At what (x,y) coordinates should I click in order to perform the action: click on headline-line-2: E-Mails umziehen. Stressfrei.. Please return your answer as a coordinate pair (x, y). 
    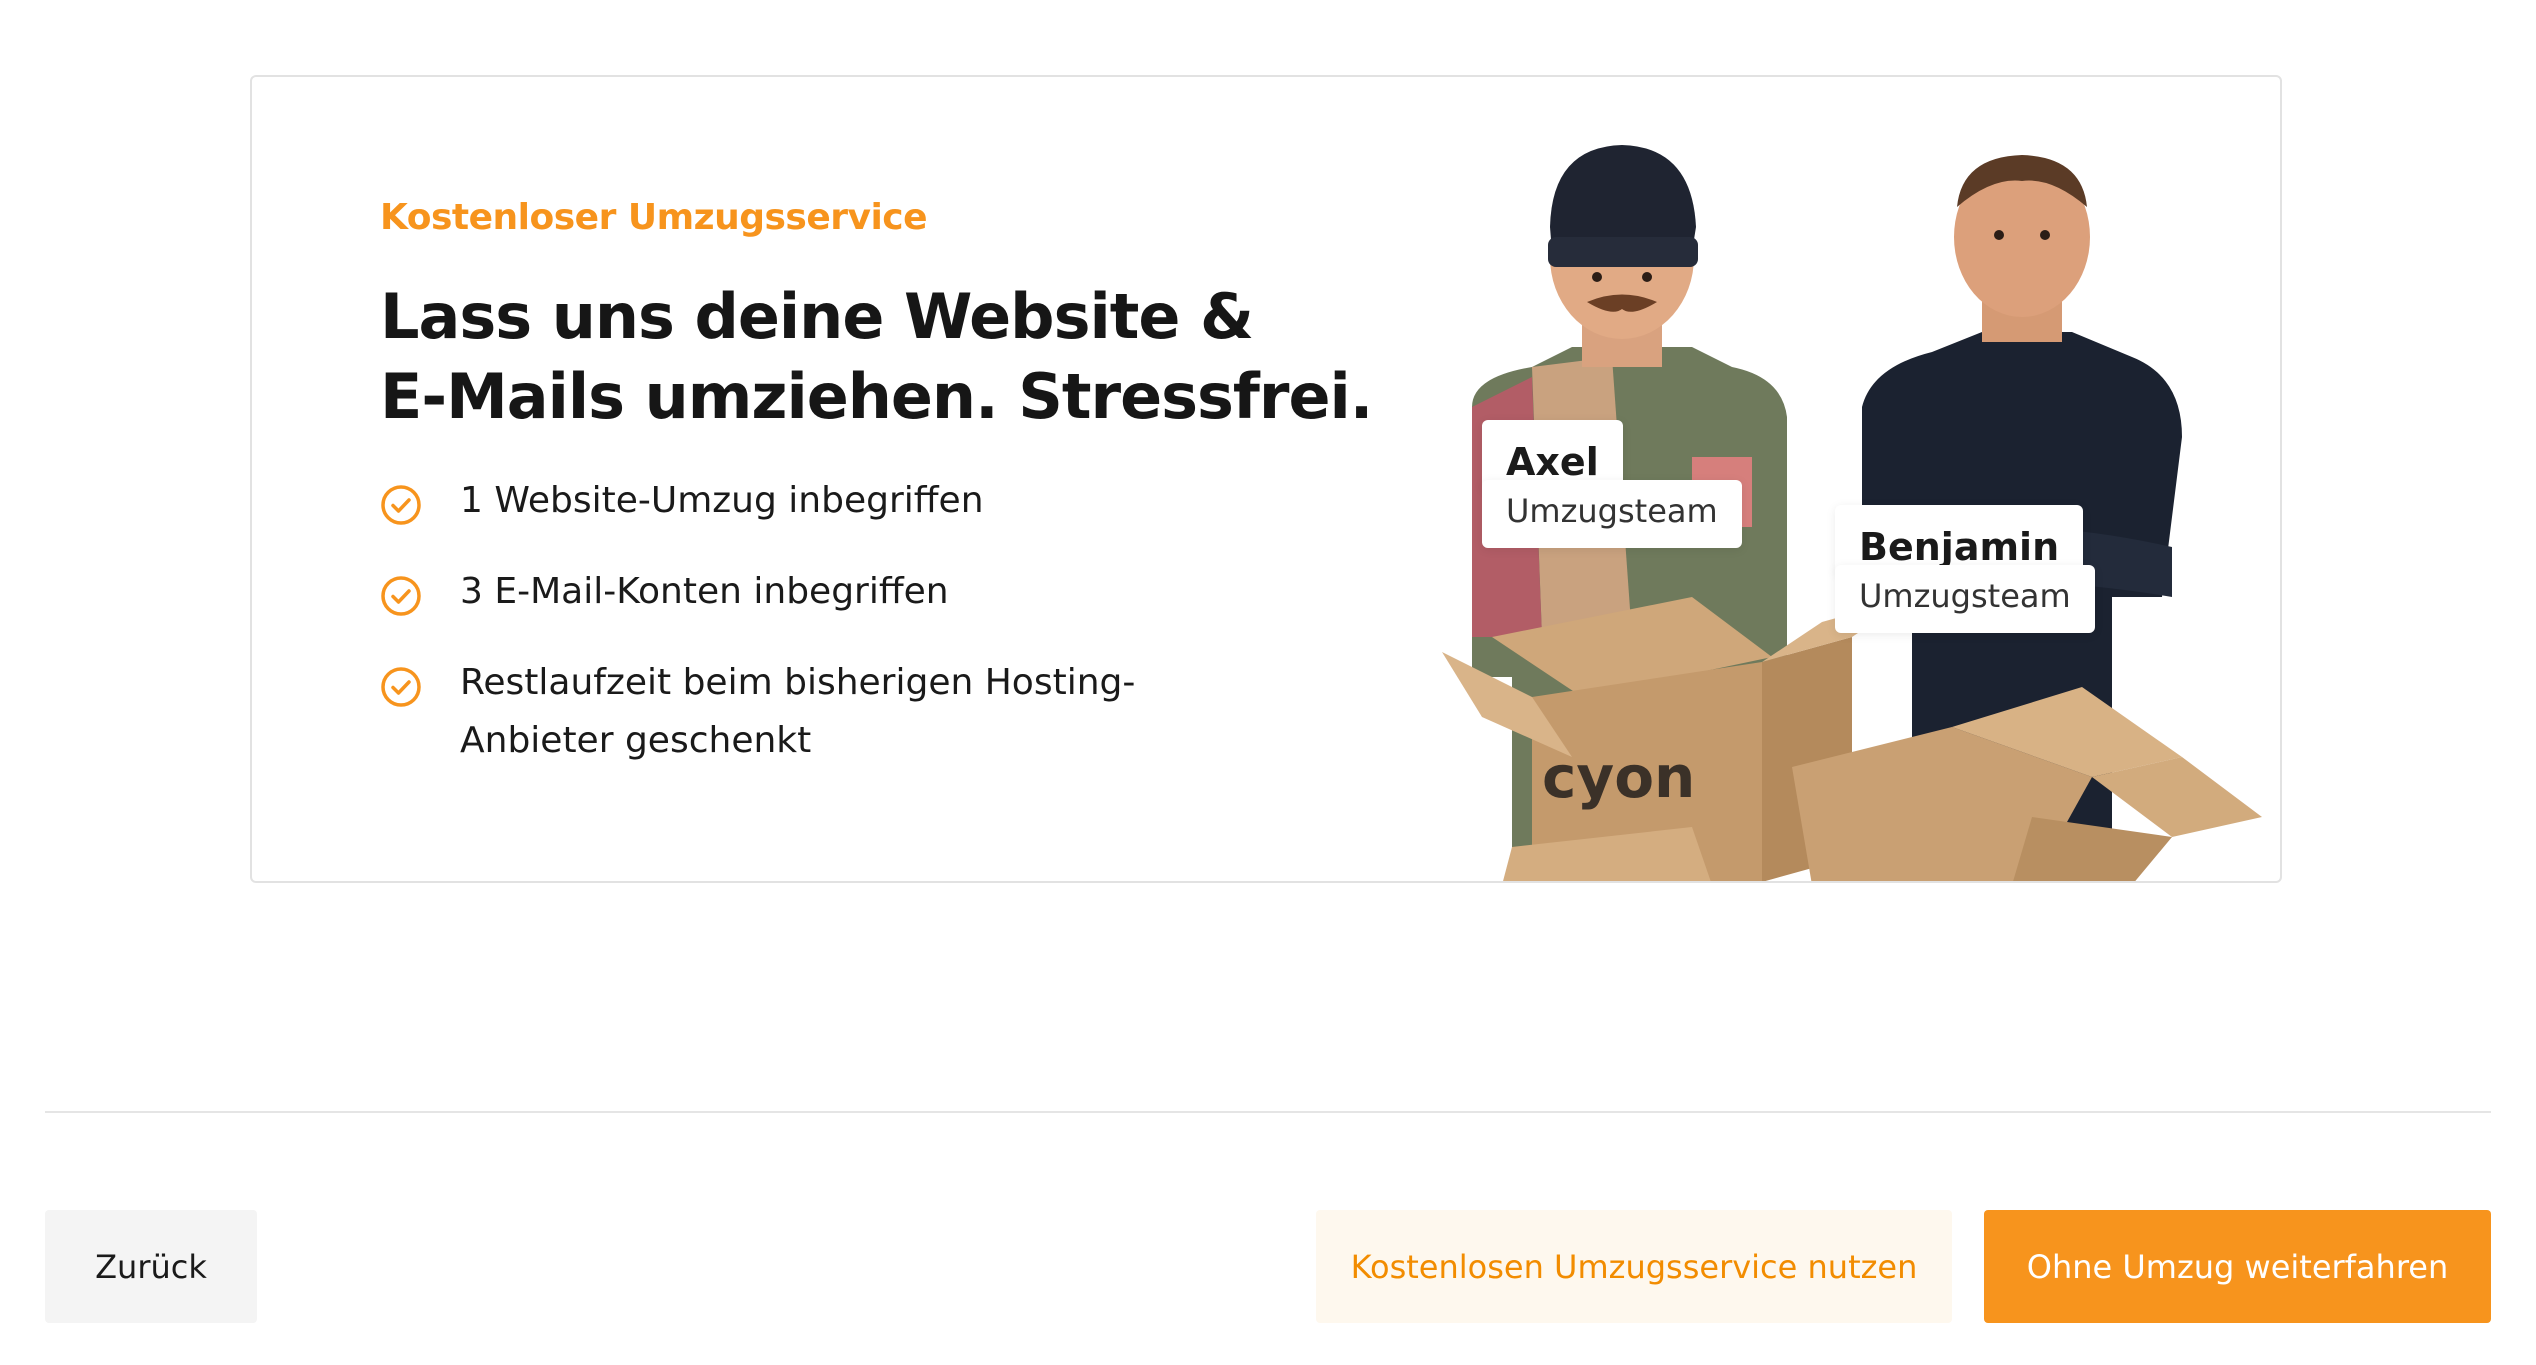
    Looking at the image, I should click on (876, 396).